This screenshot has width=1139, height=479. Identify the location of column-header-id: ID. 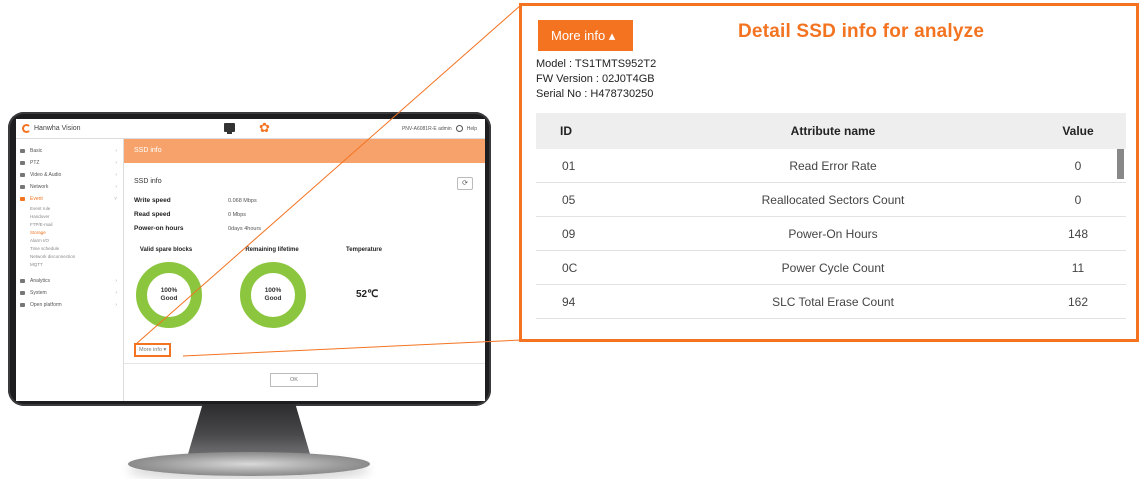
(566, 131).